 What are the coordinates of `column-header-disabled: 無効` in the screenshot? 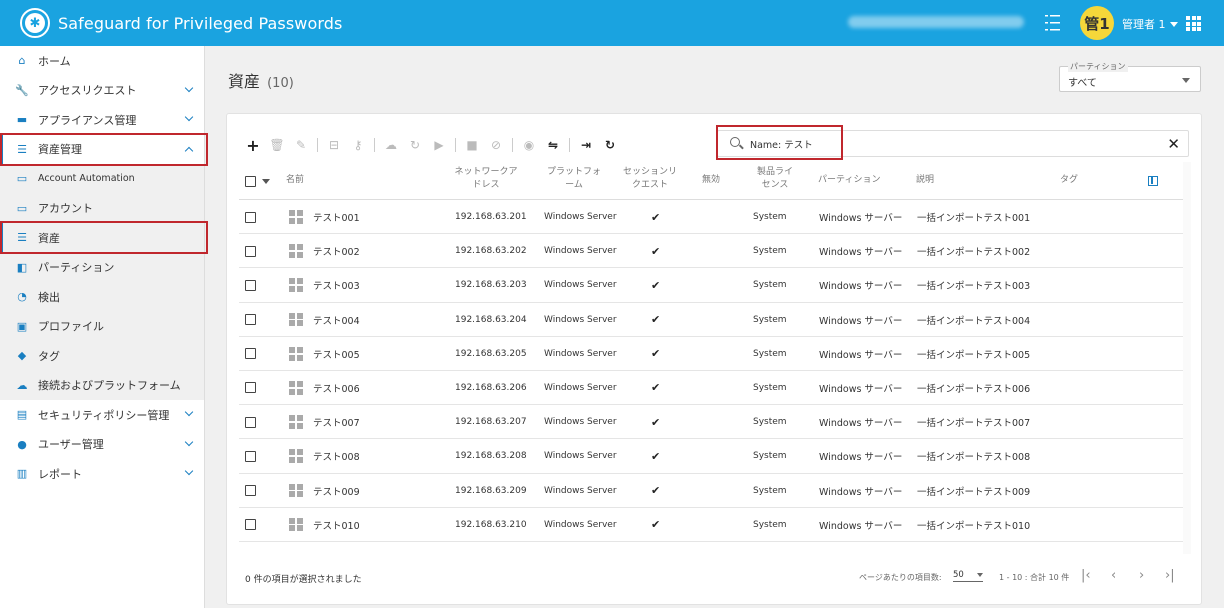 It's located at (711, 180).